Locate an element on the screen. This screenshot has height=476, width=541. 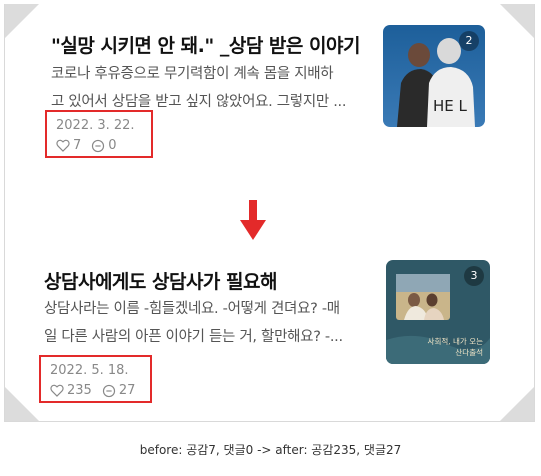
photo-count-badge: 3 is located at coordinates (474, 276).